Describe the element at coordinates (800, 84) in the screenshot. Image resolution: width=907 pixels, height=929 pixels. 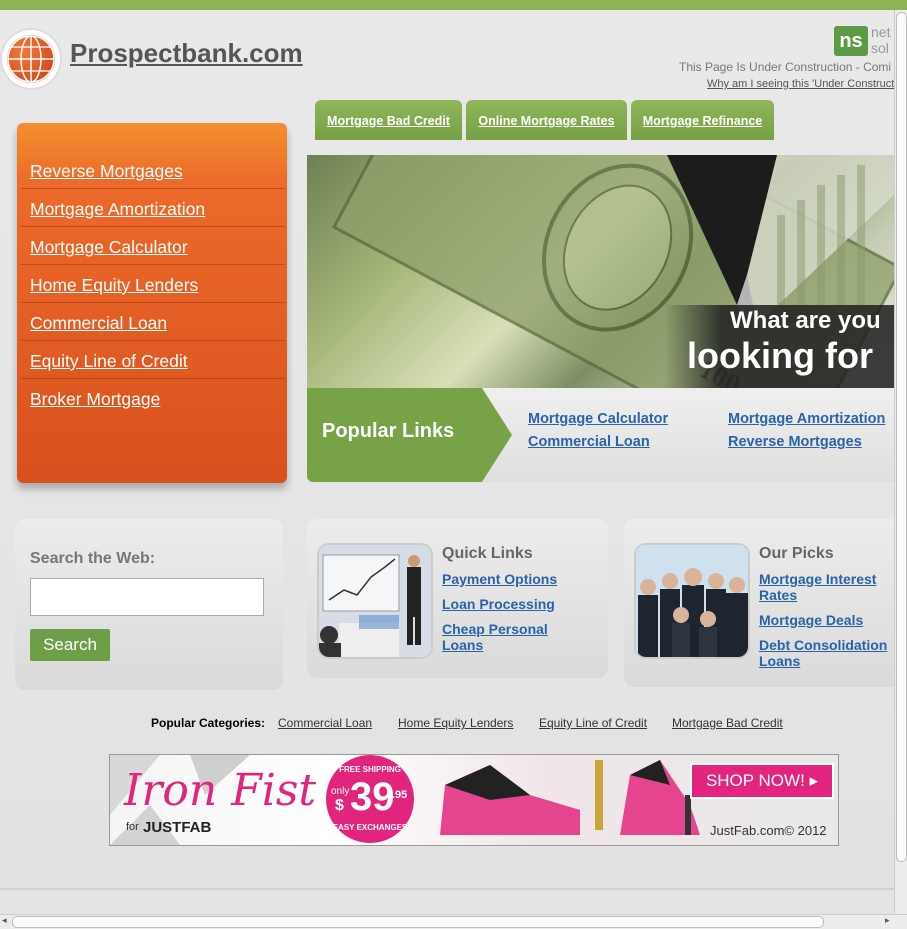
I see `why-under-construction-link: Why am I seeing this 'Under Construct` at that location.